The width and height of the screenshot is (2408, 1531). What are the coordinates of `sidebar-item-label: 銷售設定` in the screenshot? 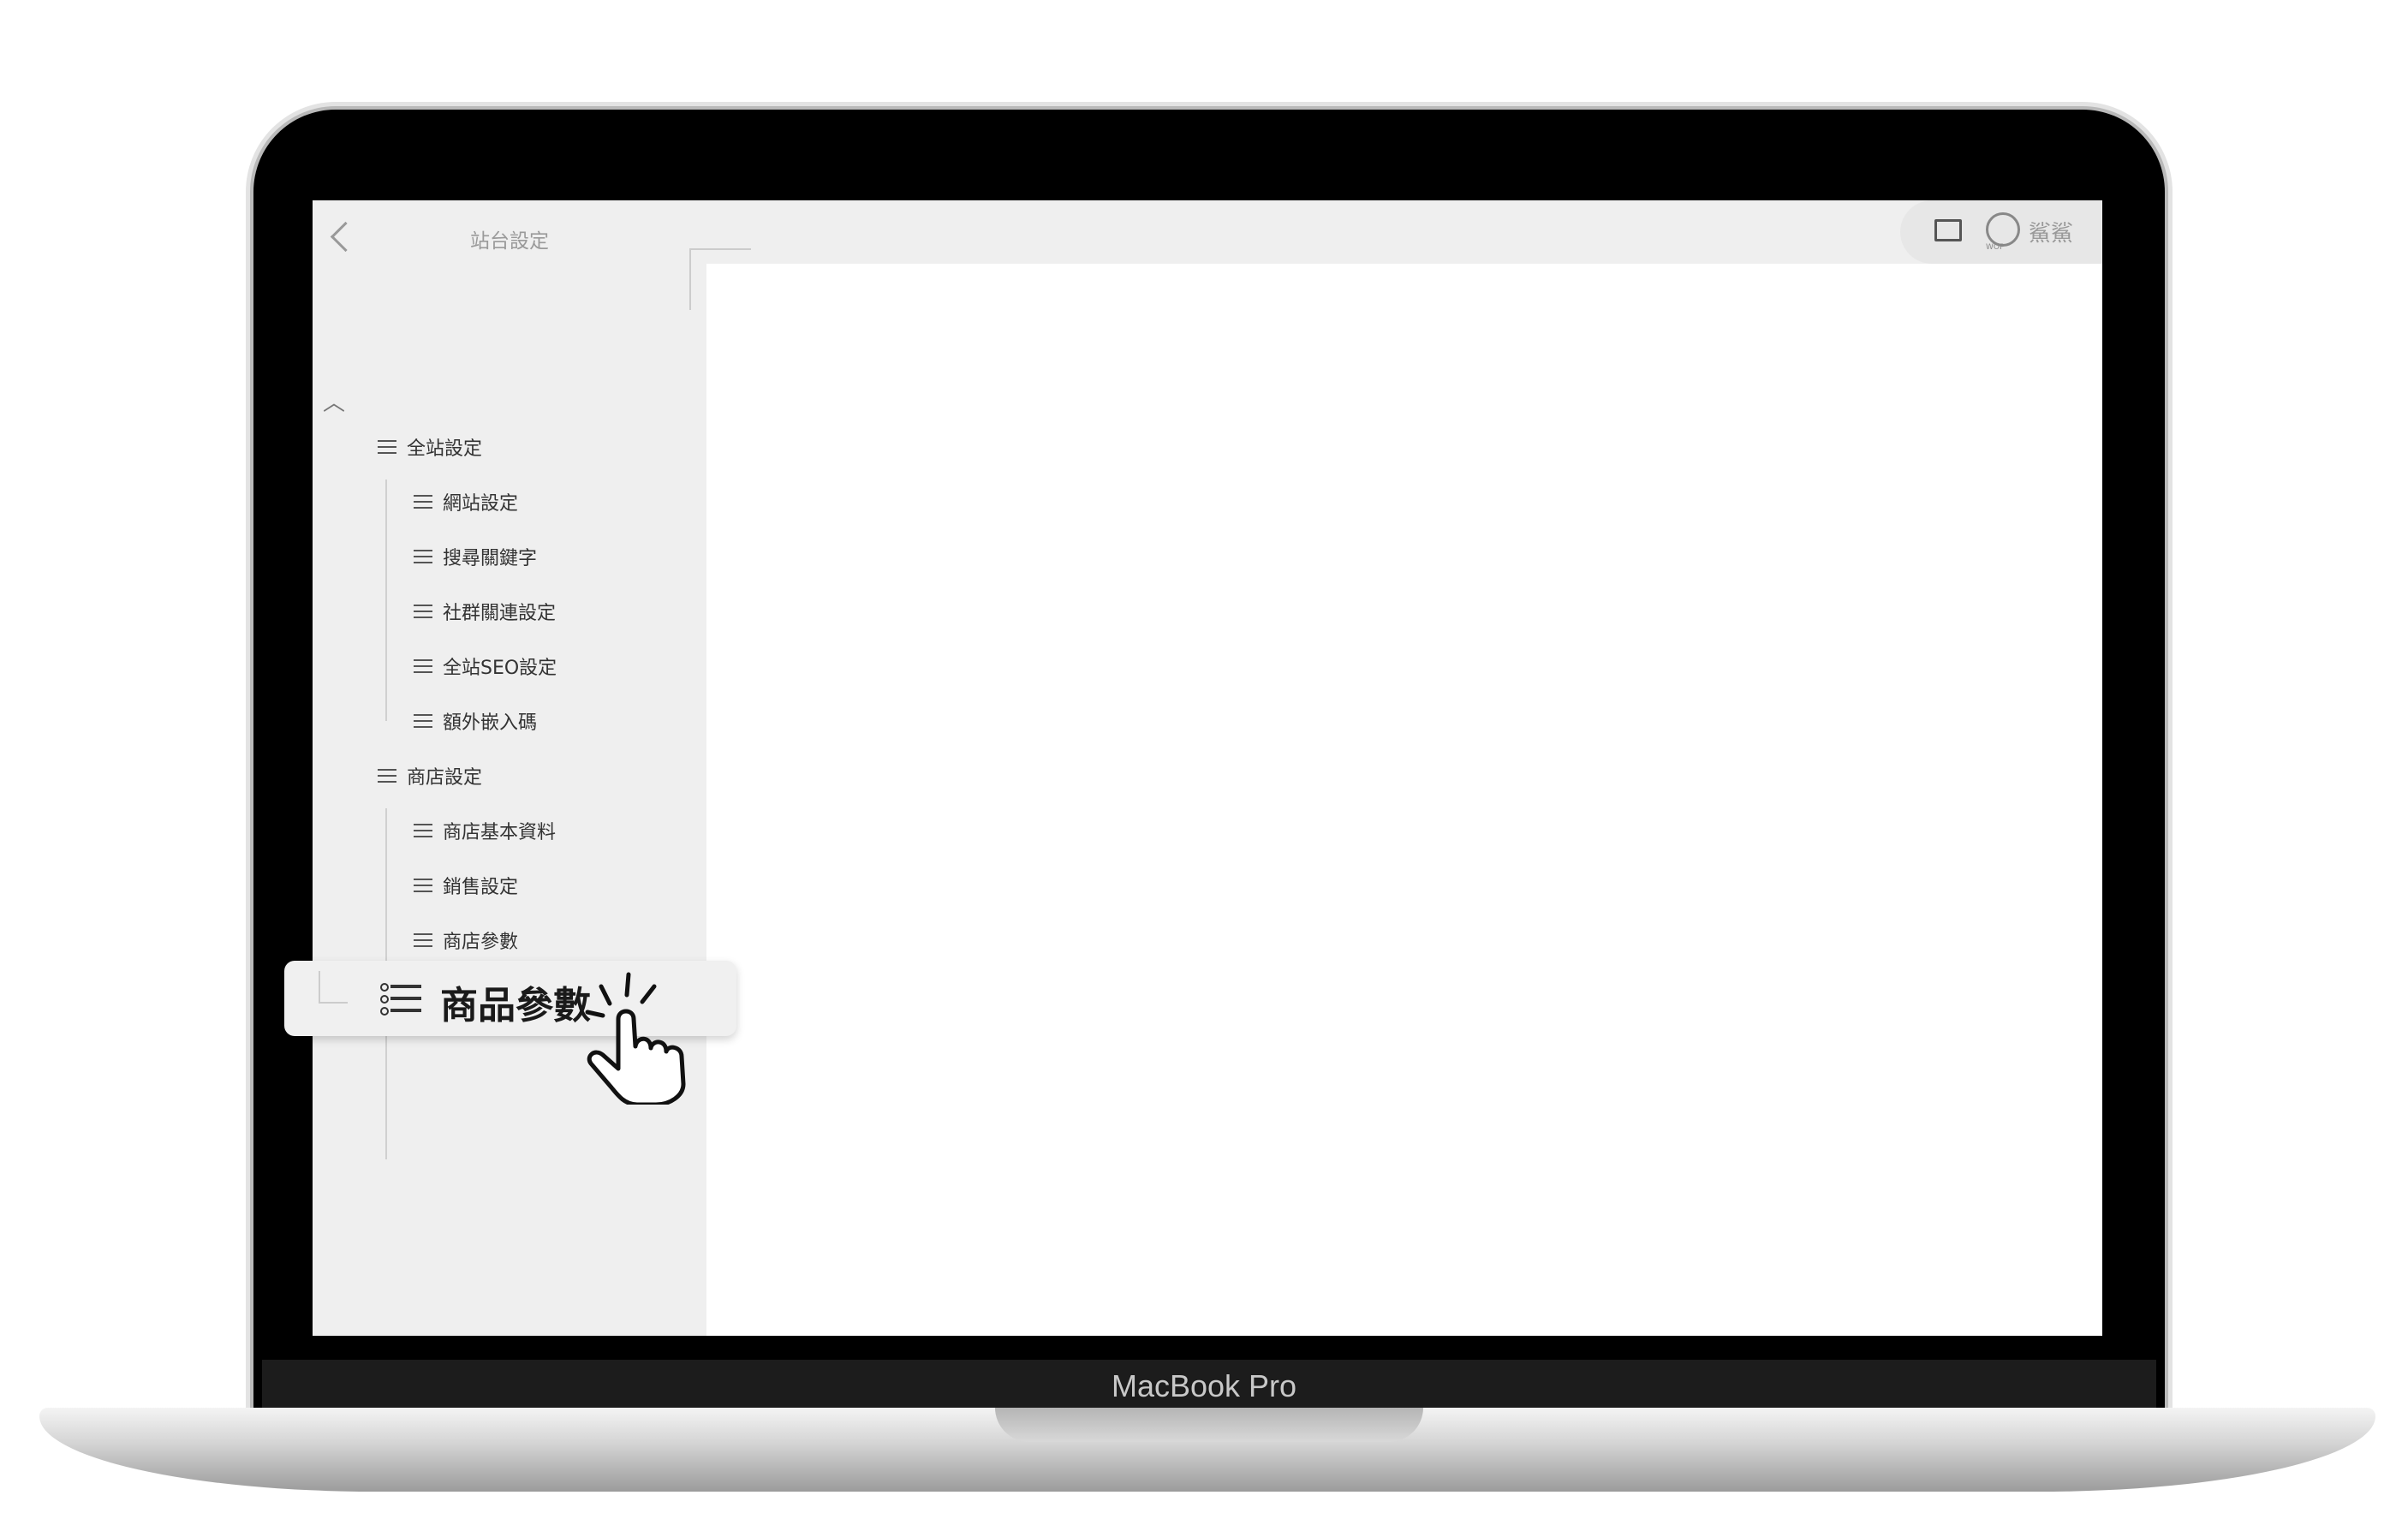 It's located at (481, 888).